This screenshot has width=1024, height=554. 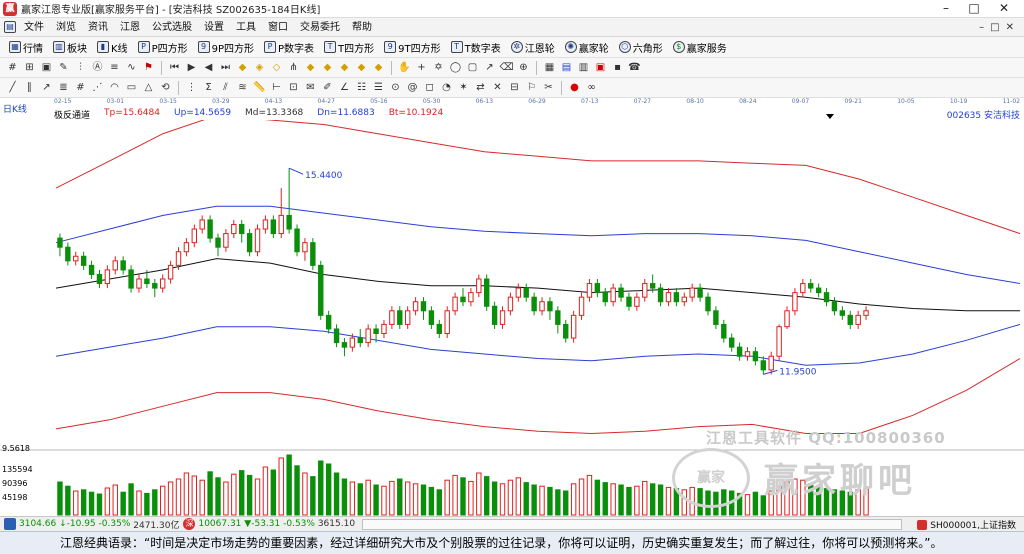 I want to click on infinity-icon: ∞, so click(x=592, y=88).